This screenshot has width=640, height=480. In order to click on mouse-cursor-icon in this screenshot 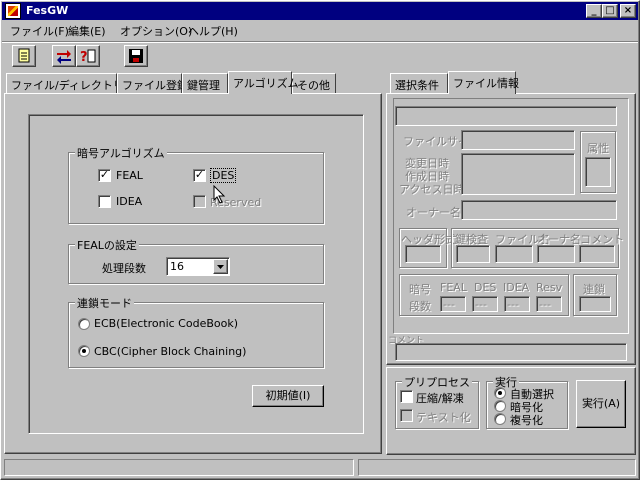, I will do `click(220, 196)`.